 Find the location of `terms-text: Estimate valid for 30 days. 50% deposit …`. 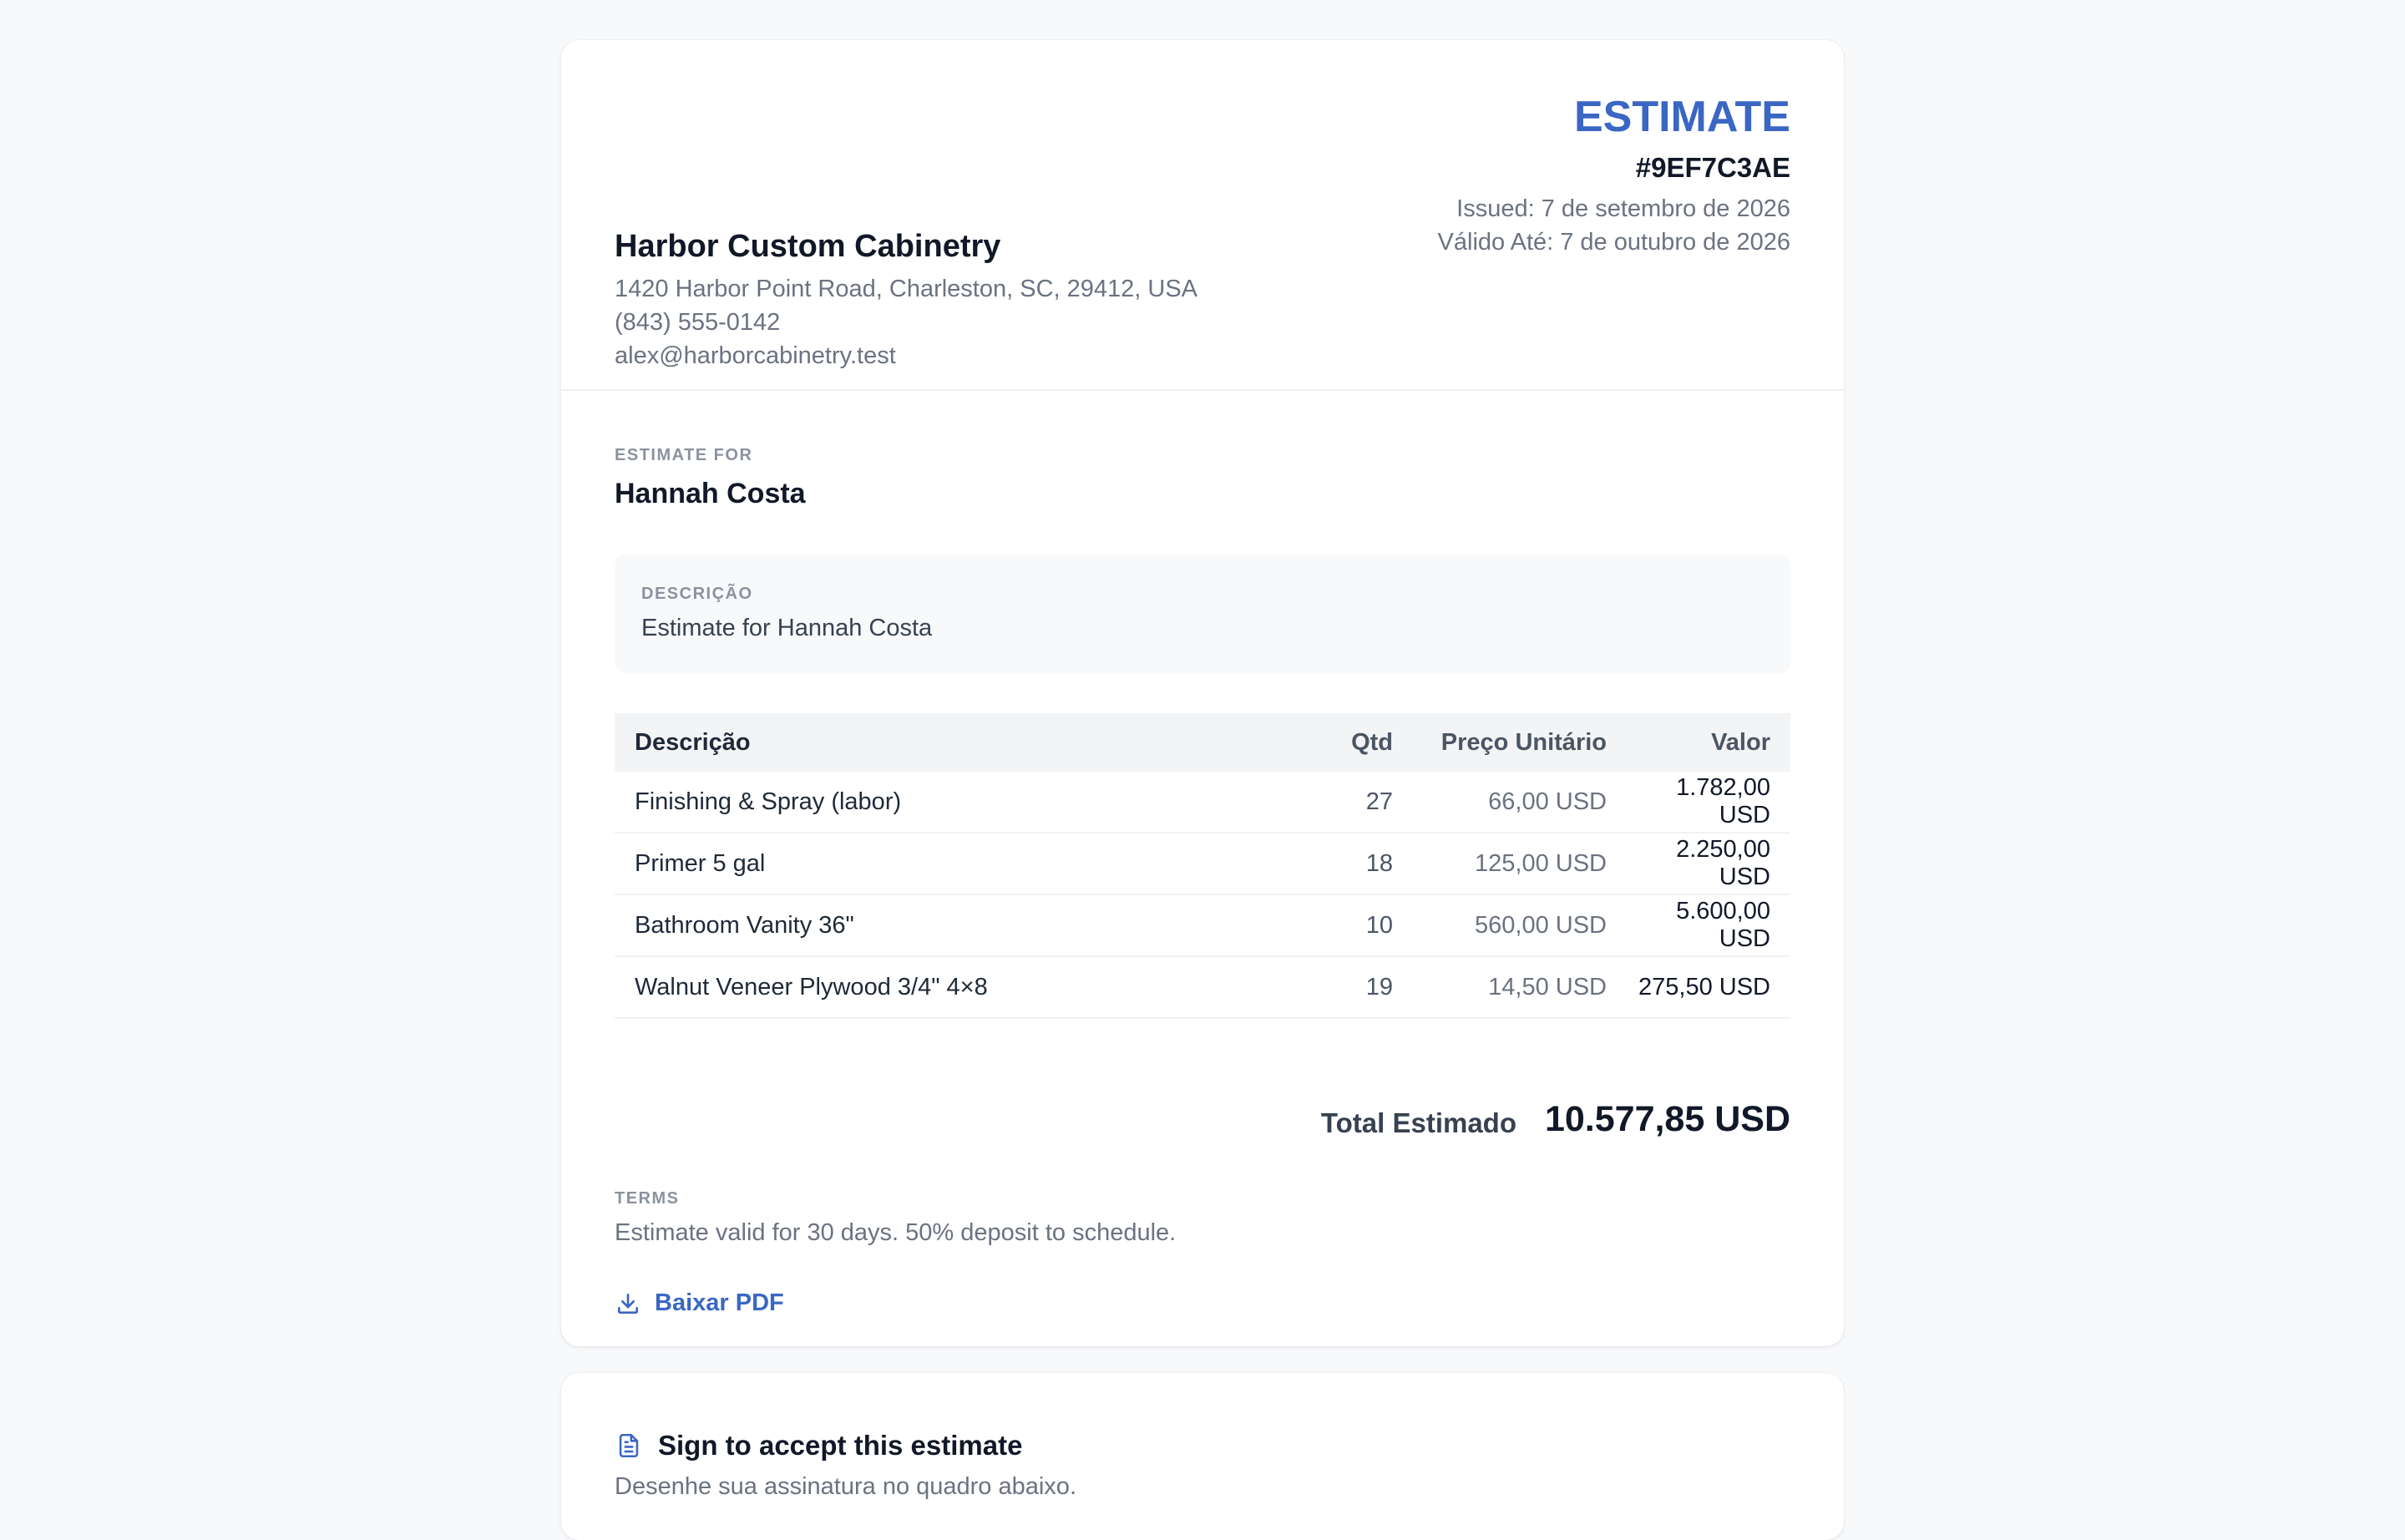

terms-text: Estimate valid for 30 days. 50% deposit … is located at coordinates (896, 1233).